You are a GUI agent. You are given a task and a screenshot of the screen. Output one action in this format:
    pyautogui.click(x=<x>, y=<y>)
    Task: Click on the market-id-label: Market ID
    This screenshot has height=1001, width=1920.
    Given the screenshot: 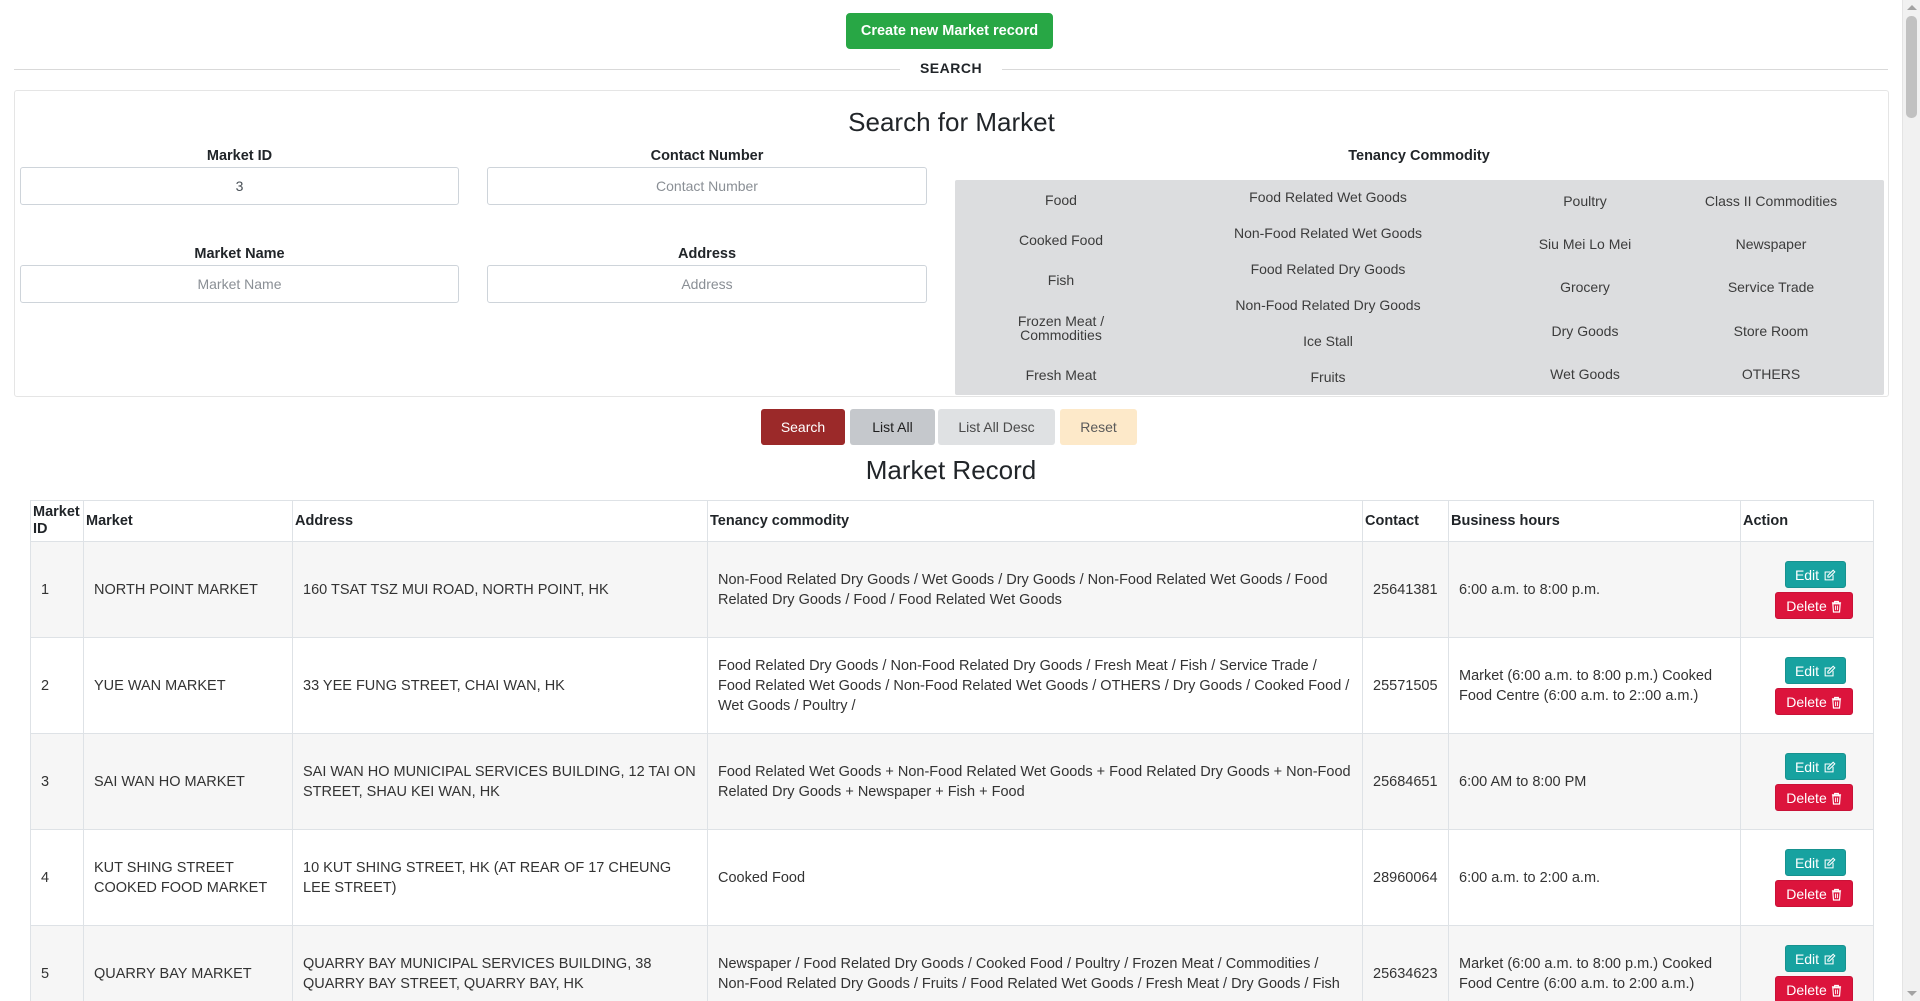 What is the action you would take?
    pyautogui.click(x=239, y=156)
    